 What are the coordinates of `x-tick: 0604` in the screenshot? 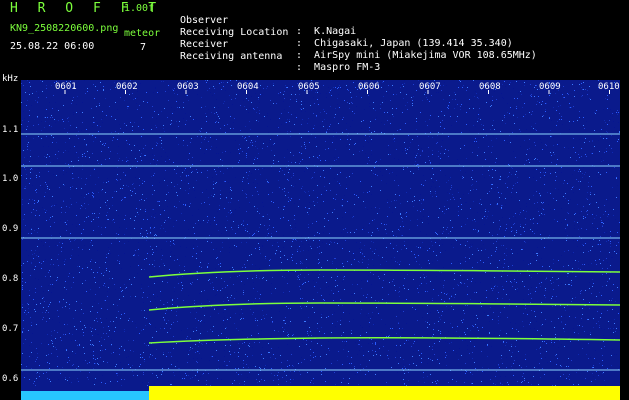 It's located at (248, 87).